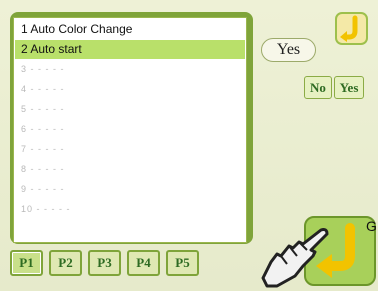 The width and height of the screenshot is (378, 291). I want to click on return-arrow-icon, so click(349, 28).